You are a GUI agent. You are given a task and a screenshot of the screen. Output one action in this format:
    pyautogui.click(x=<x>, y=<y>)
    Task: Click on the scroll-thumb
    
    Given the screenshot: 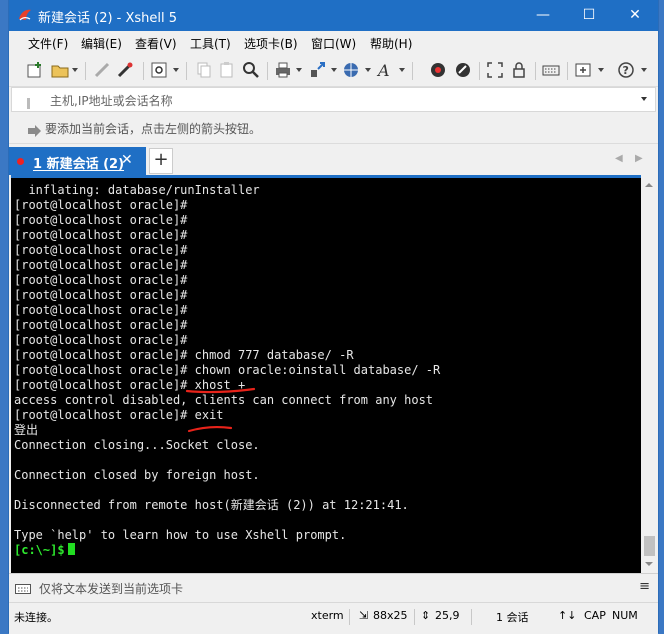 What is the action you would take?
    pyautogui.click(x=649, y=546)
    